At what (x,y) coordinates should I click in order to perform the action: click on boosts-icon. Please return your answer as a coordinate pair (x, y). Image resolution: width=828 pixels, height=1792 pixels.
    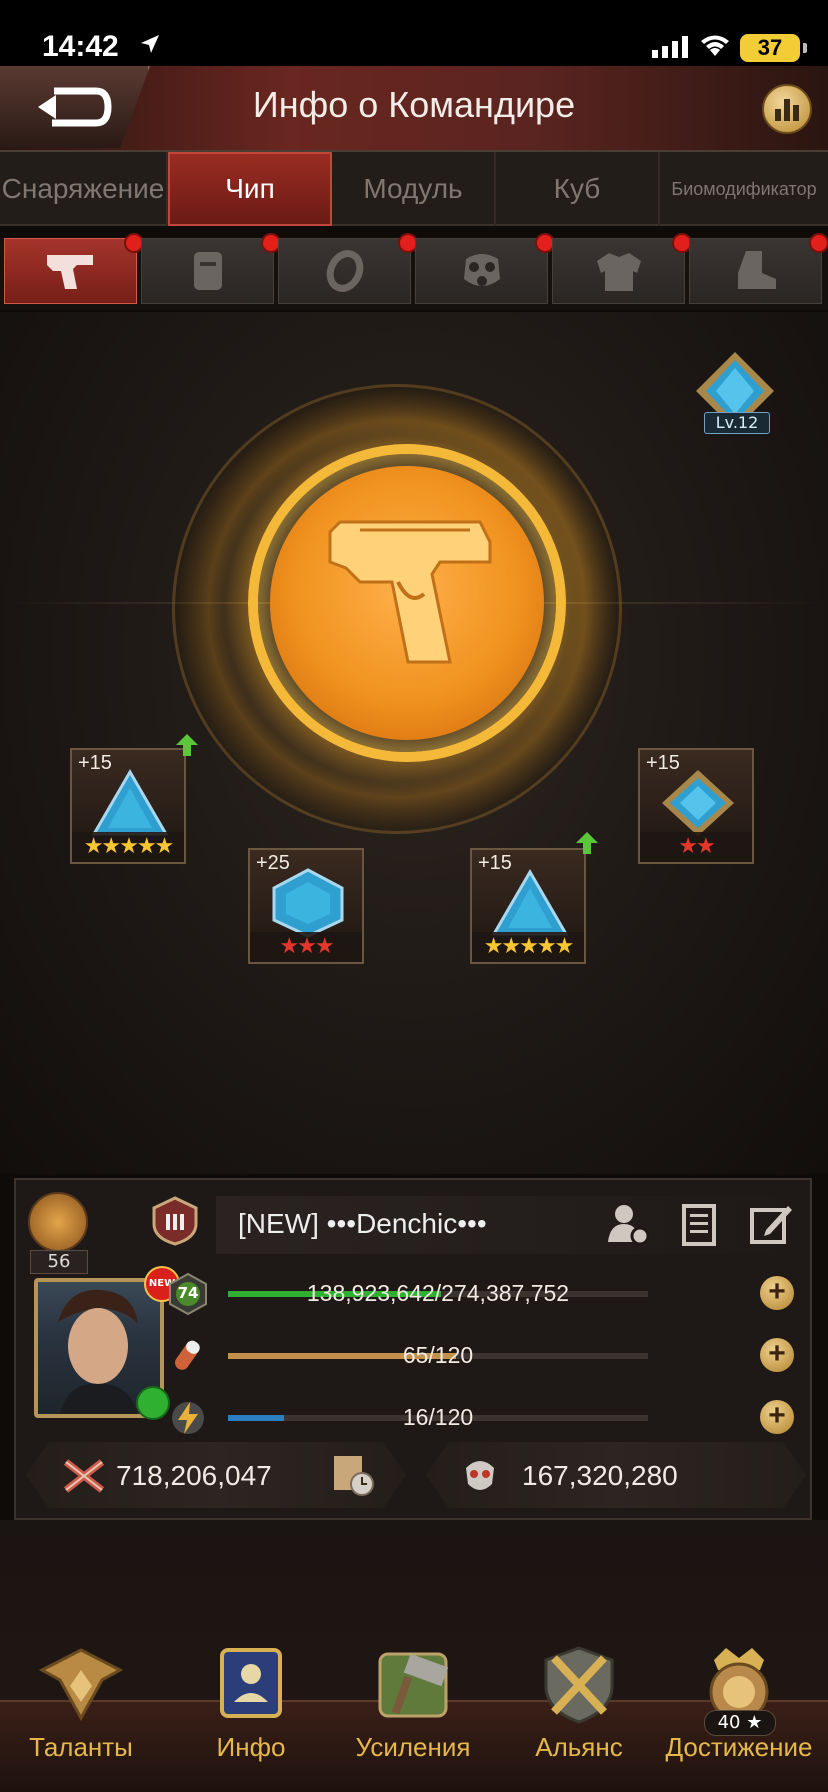
    Looking at the image, I should click on (413, 1685).